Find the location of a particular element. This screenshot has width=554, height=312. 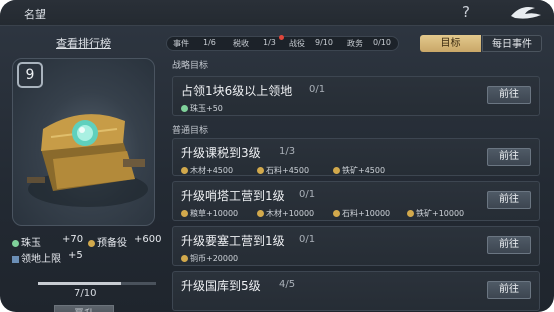

goal-reward: 粮草+10000 is located at coordinates (209, 213).